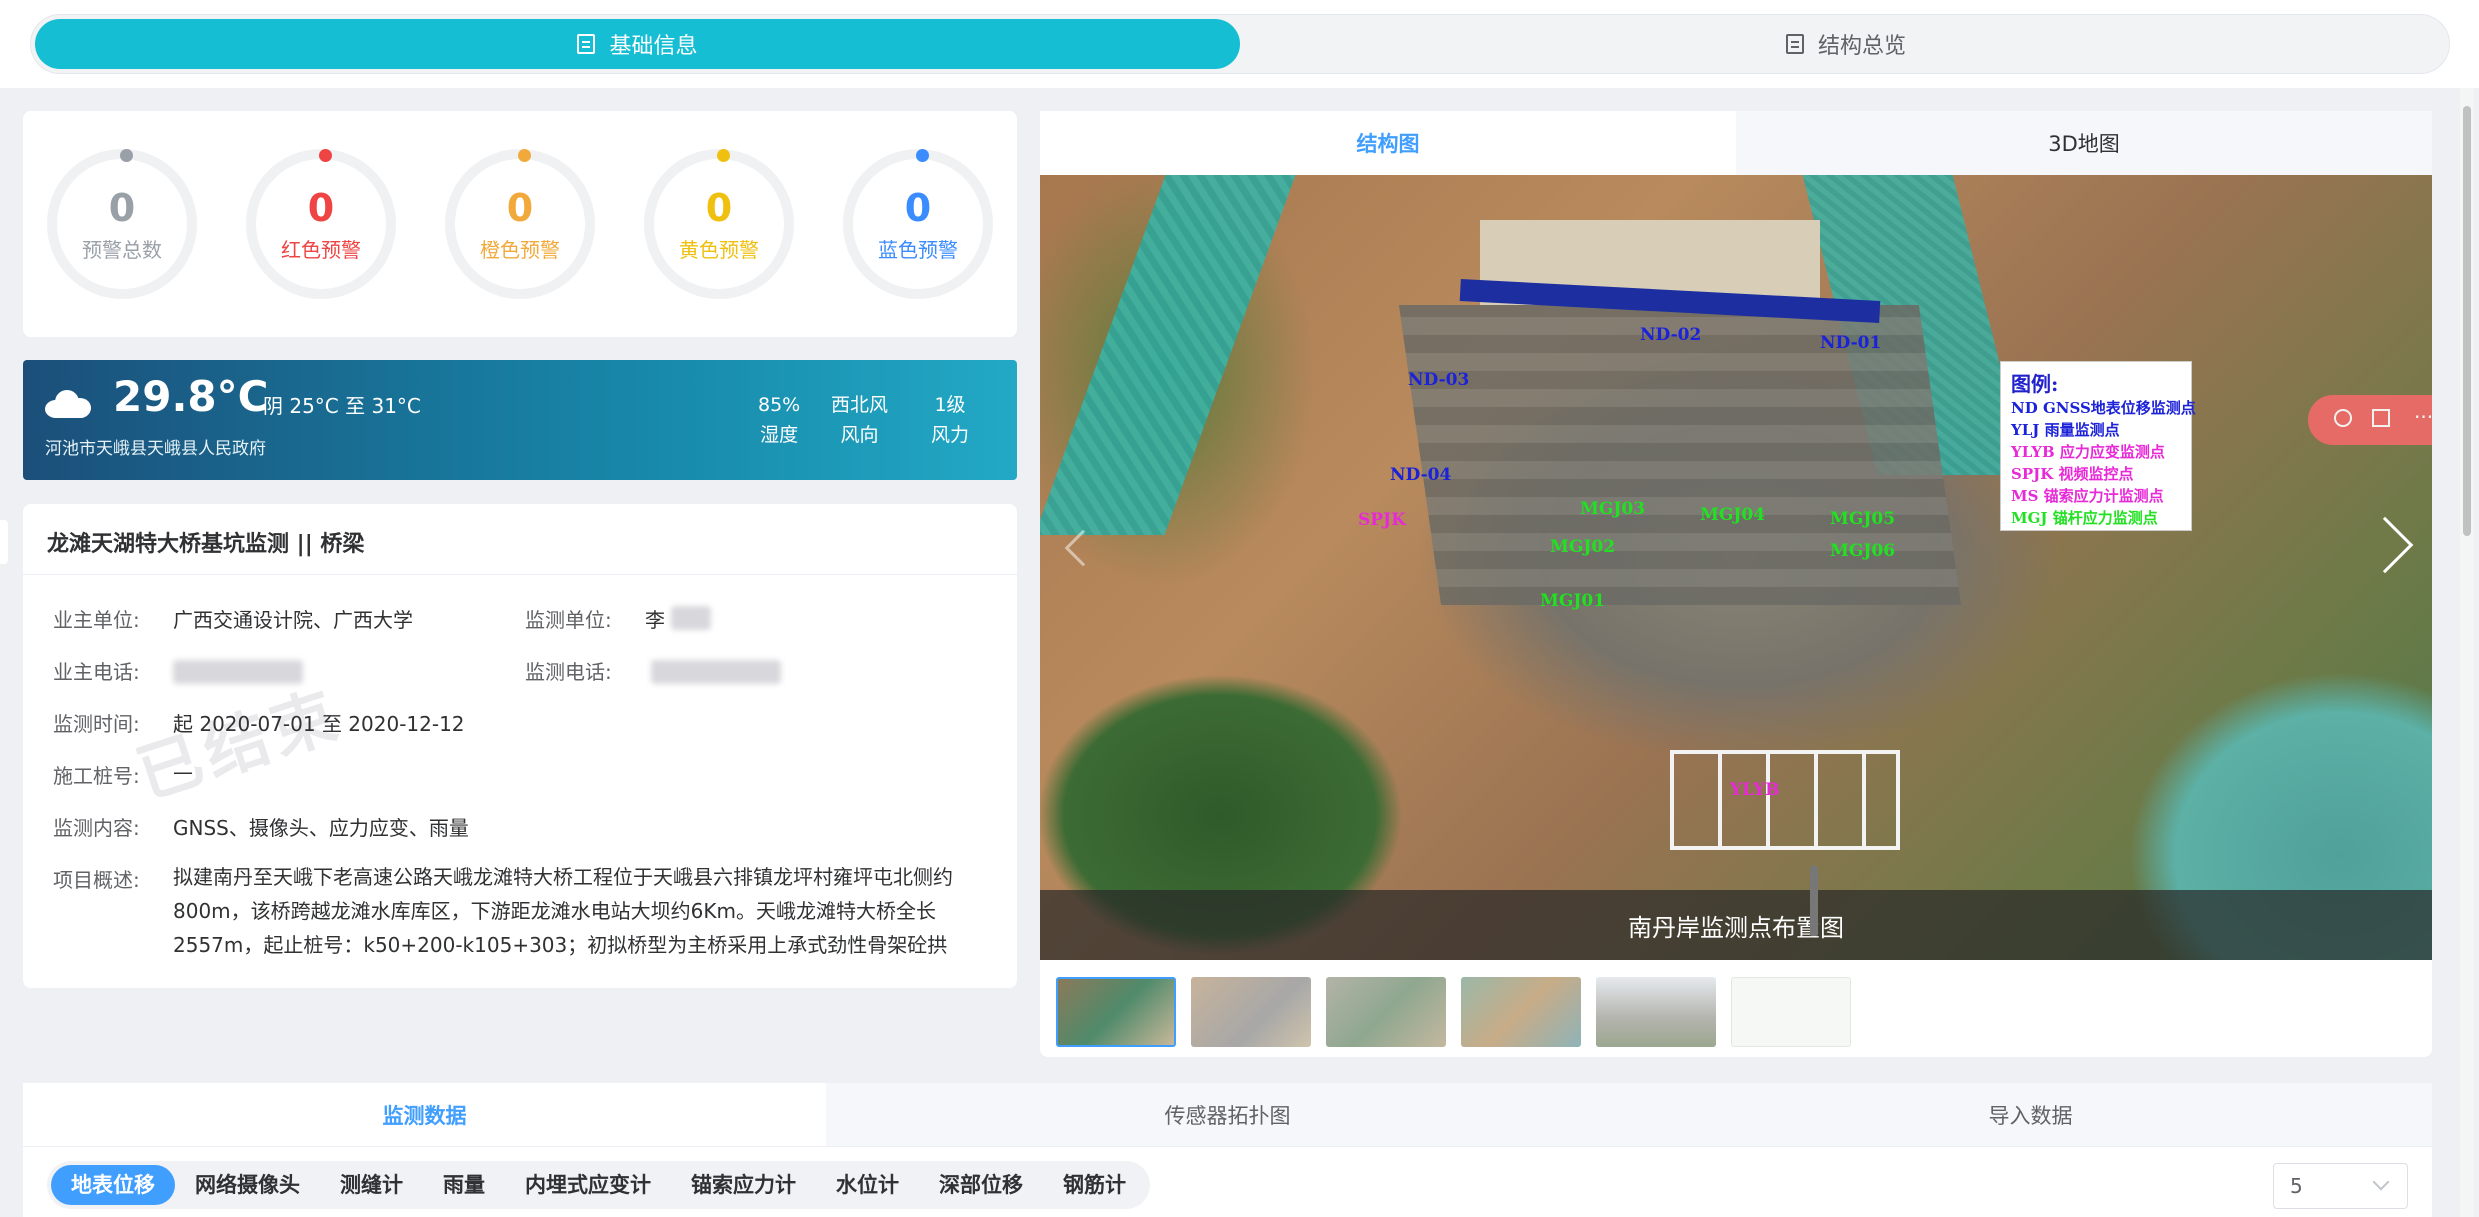  I want to click on document-icon, so click(586, 44).